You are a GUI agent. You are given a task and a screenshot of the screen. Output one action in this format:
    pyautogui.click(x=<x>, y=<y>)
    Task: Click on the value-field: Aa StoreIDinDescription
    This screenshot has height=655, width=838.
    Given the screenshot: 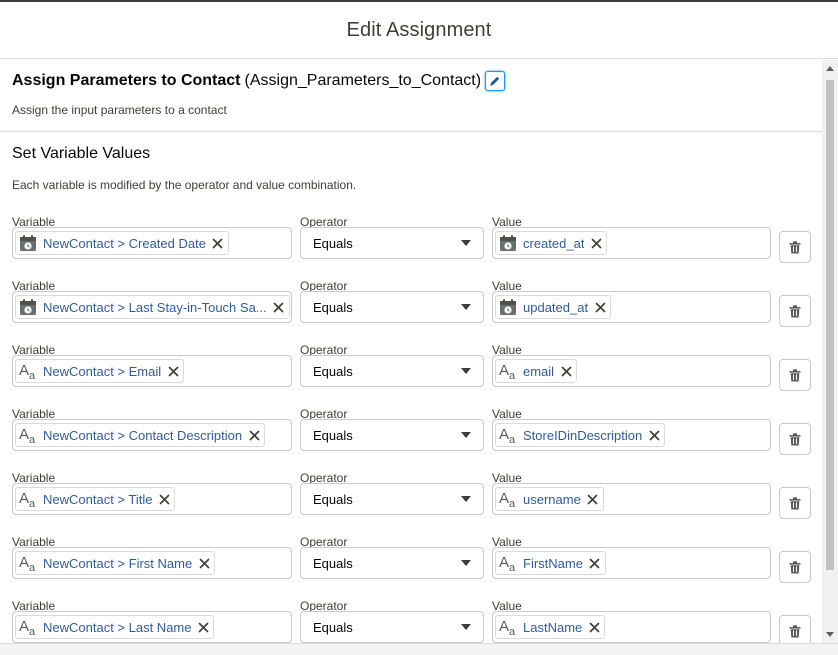 What is the action you would take?
    pyautogui.click(x=631, y=435)
    